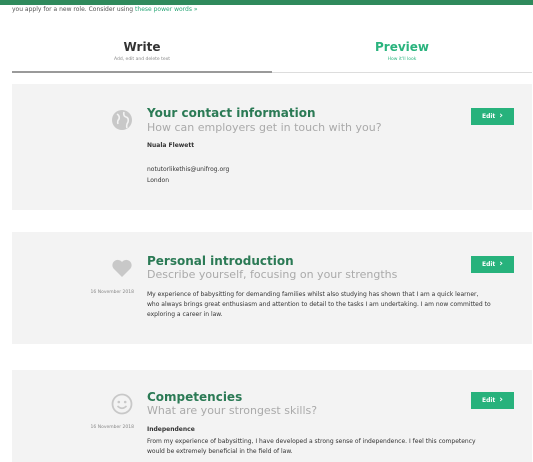 The height and width of the screenshot is (462, 533). Describe the element at coordinates (171, 429) in the screenshot. I see `competency-item-title: Independence` at that location.